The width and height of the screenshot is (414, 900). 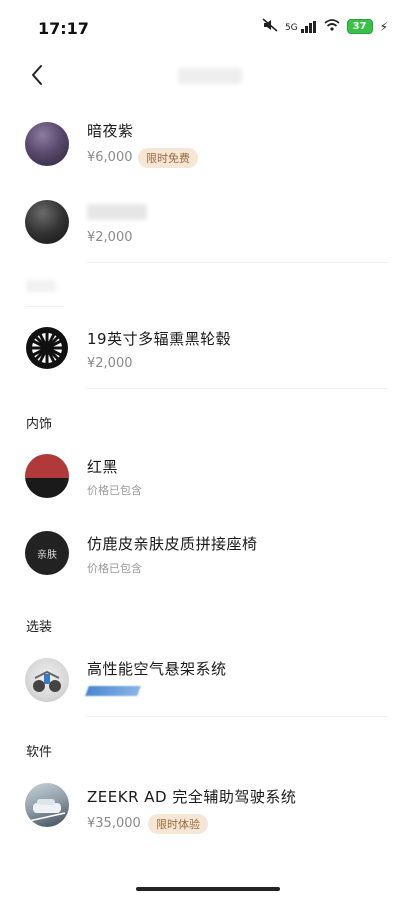 What do you see at coordinates (113, 691) in the screenshot?
I see `blurred-price-scribble` at bounding box center [113, 691].